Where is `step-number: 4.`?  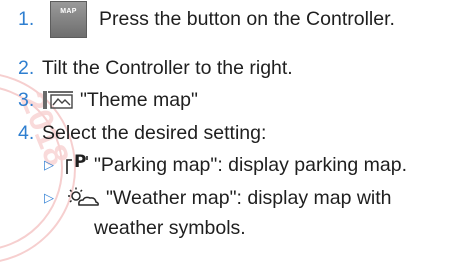
step-number: 4. is located at coordinates (26, 132).